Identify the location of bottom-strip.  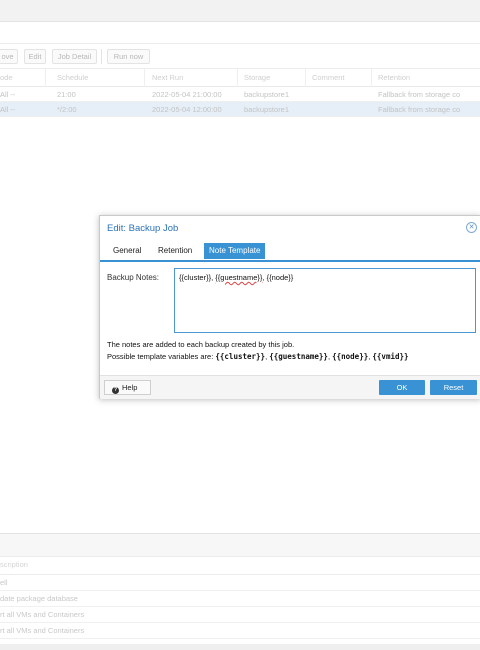
(240, 647).